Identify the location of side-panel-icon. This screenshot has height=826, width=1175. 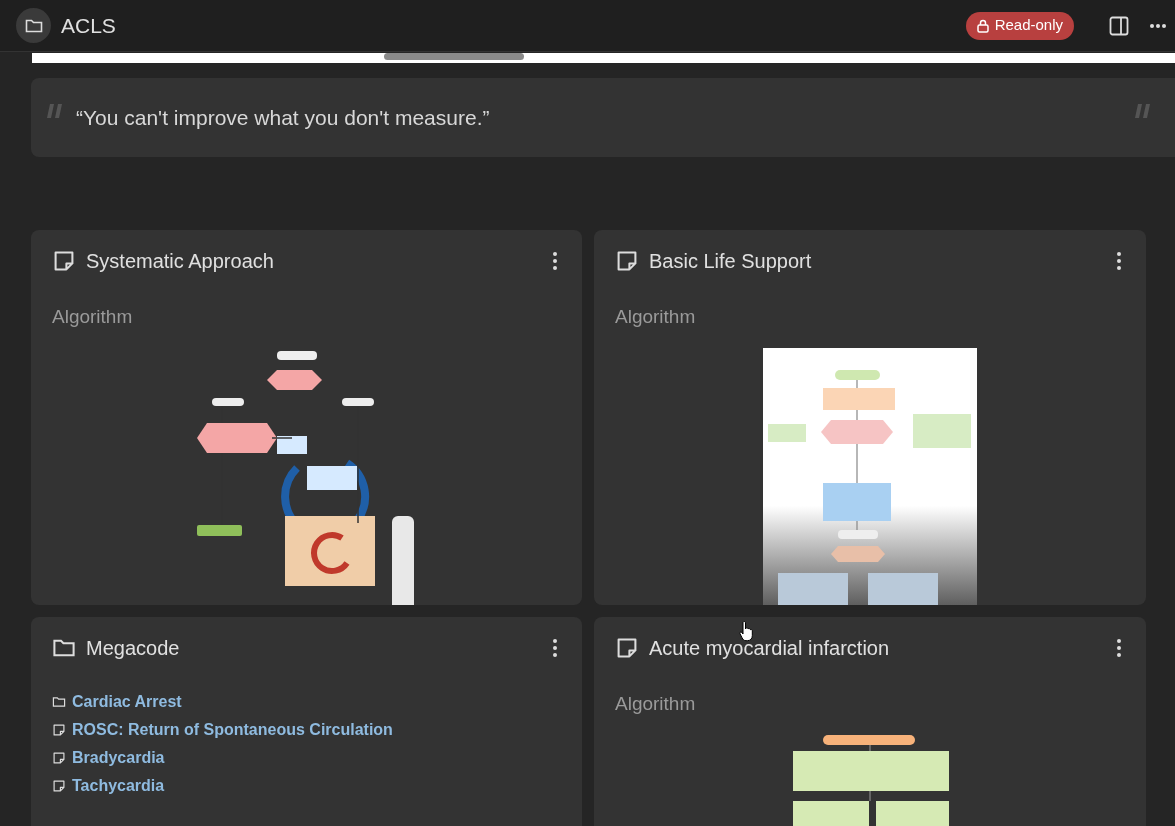
(1119, 25).